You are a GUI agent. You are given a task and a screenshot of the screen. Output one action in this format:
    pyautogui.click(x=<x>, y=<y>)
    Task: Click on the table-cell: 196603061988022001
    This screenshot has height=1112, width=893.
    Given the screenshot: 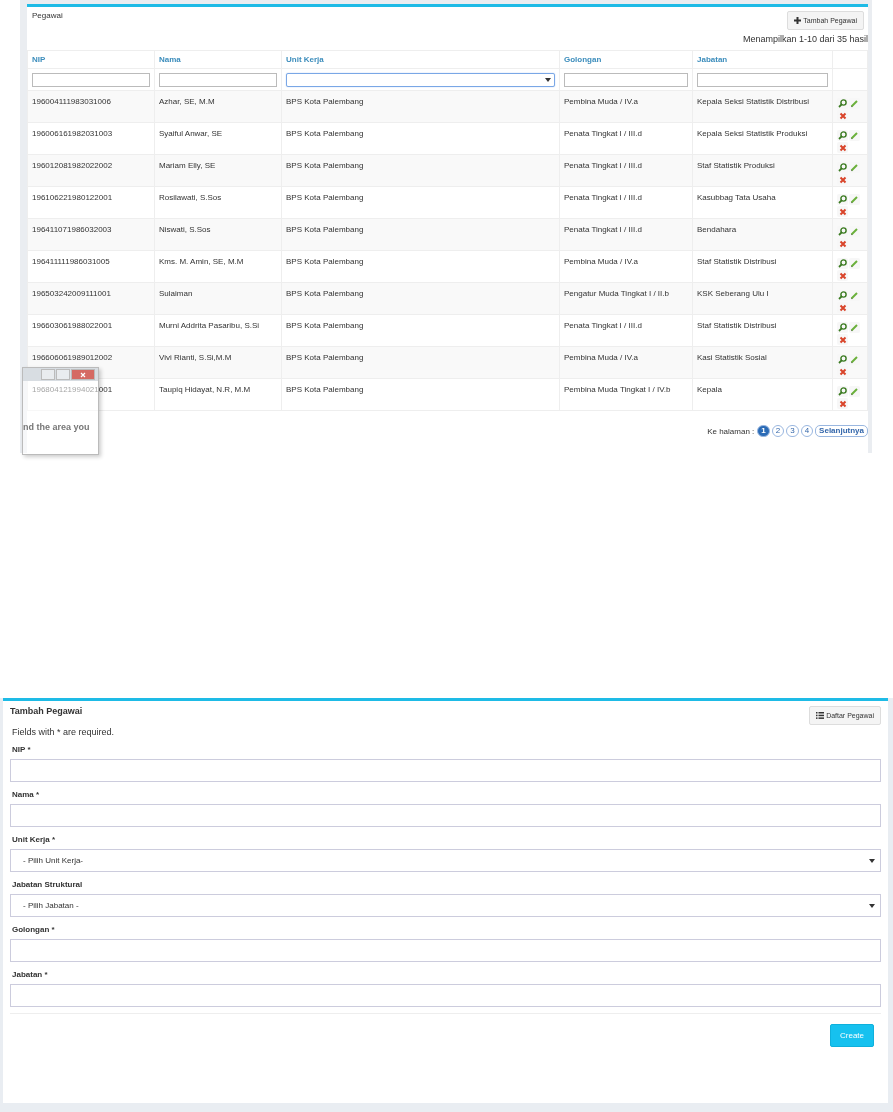 What is the action you would take?
    pyautogui.click(x=72, y=325)
    